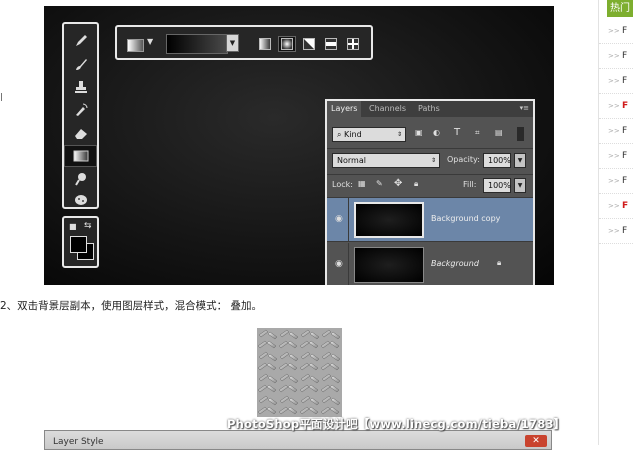  Describe the element at coordinates (80, 156) in the screenshot. I see `gradient-icon` at that location.